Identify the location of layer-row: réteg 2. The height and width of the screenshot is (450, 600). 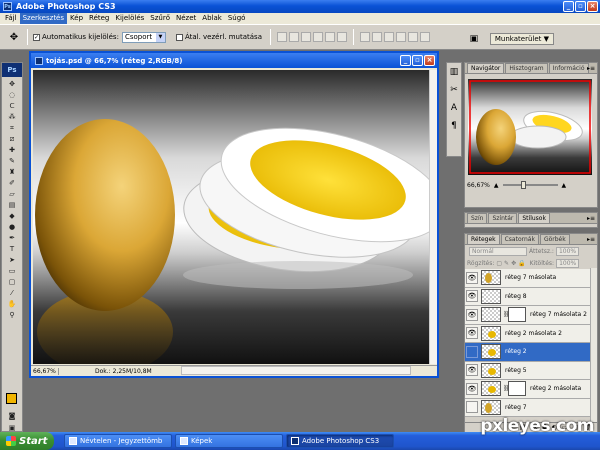
(527, 352).